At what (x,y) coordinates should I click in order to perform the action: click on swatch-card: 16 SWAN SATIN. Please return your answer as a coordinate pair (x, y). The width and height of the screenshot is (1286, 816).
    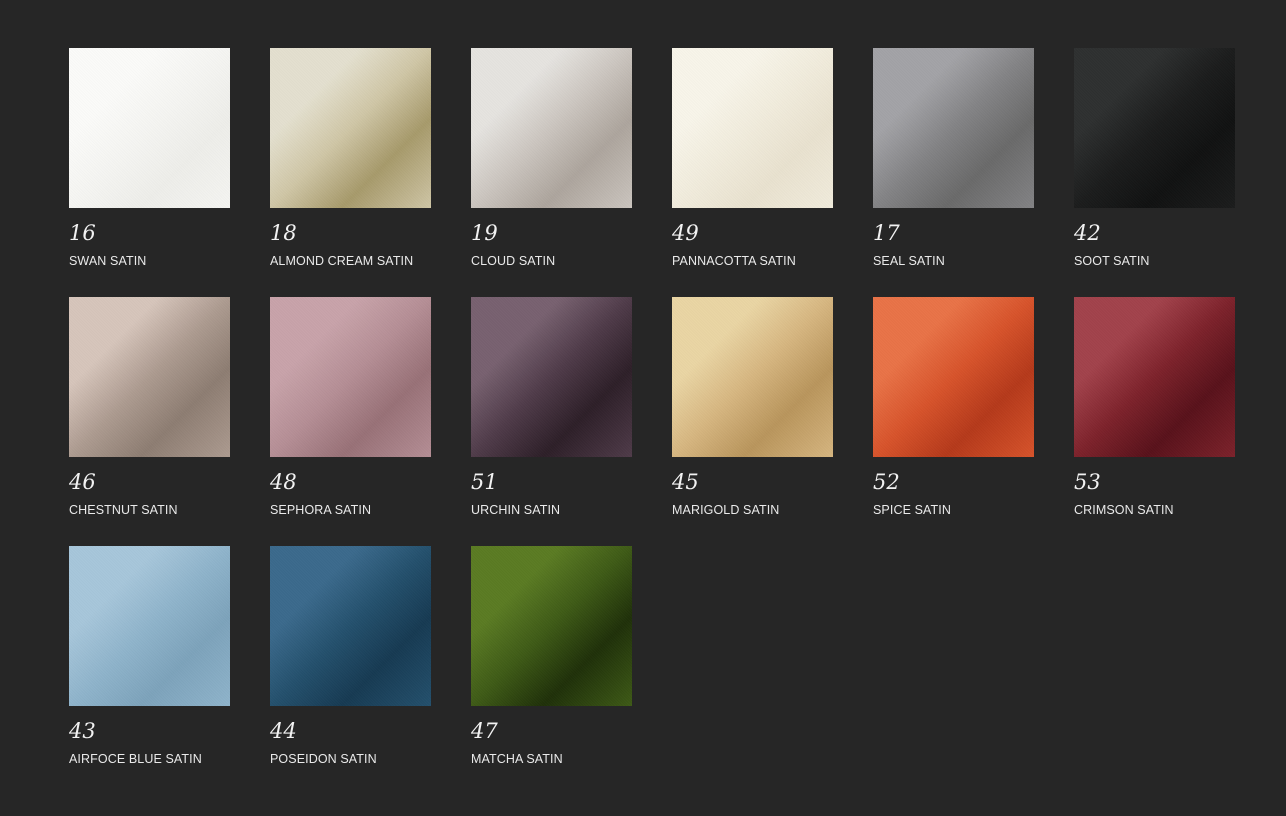
    Looking at the image, I should click on (149, 172).